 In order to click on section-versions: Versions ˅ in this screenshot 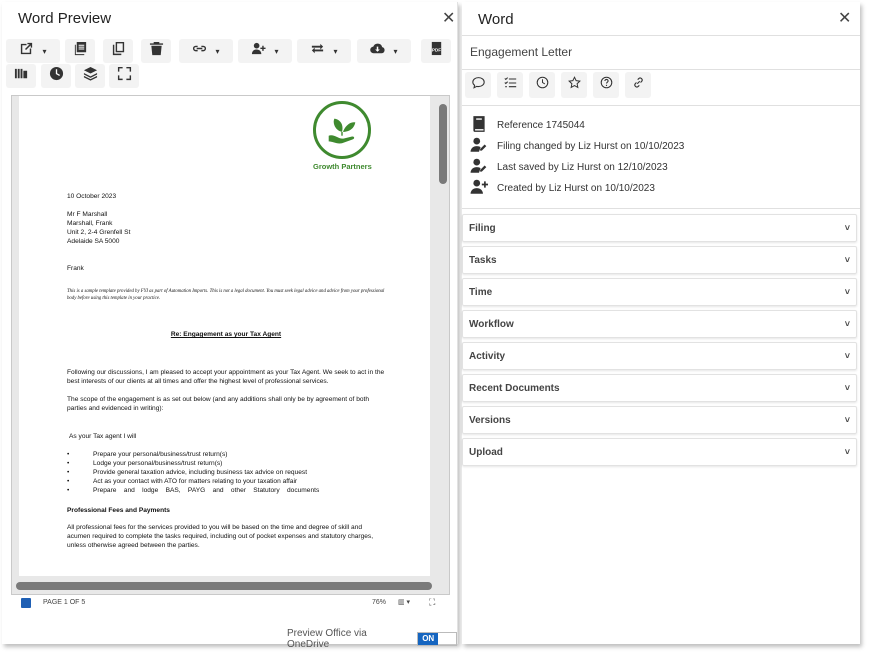, I will do `click(659, 420)`.